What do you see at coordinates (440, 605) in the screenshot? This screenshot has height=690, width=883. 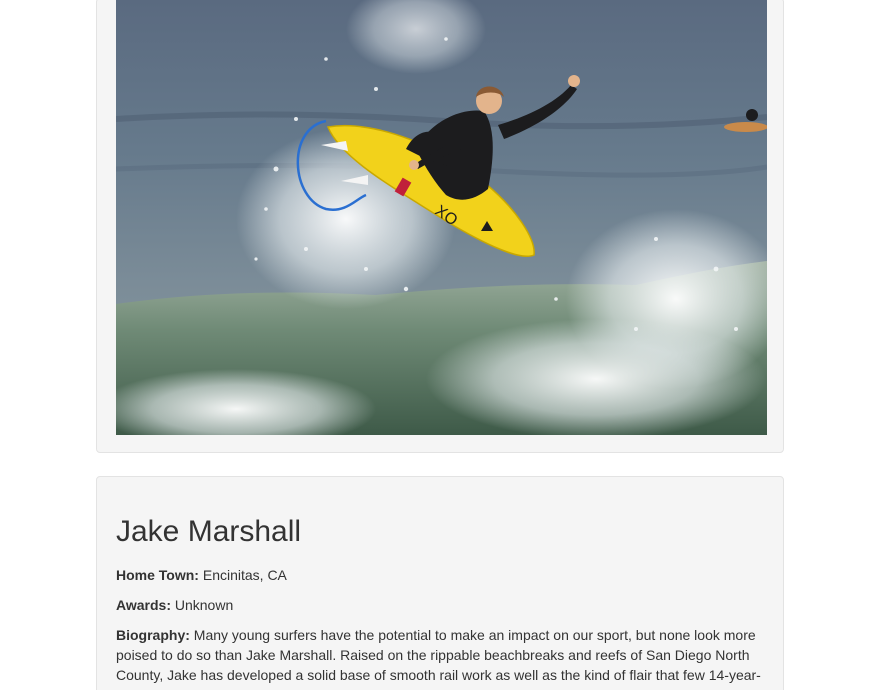 I see `awards-row: Awards: Unknown` at bounding box center [440, 605].